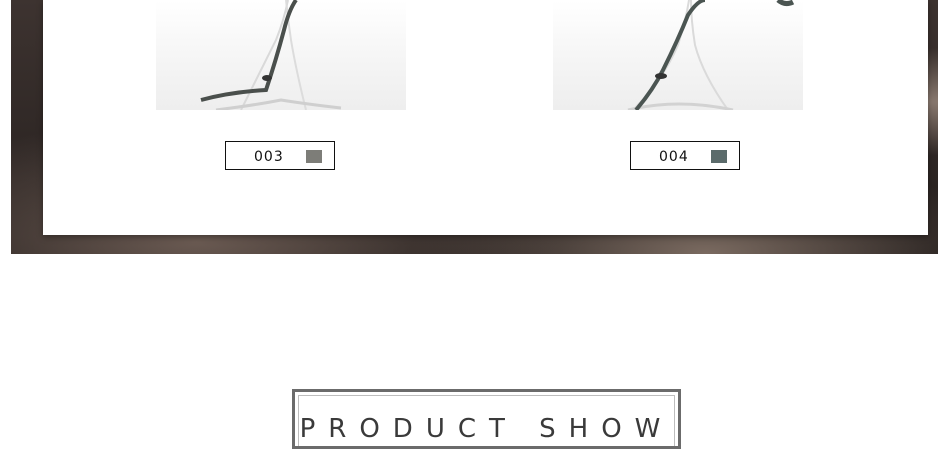 The width and height of the screenshot is (950, 449). Describe the element at coordinates (674, 157) in the screenshot. I see `product-code-label: 004` at that location.